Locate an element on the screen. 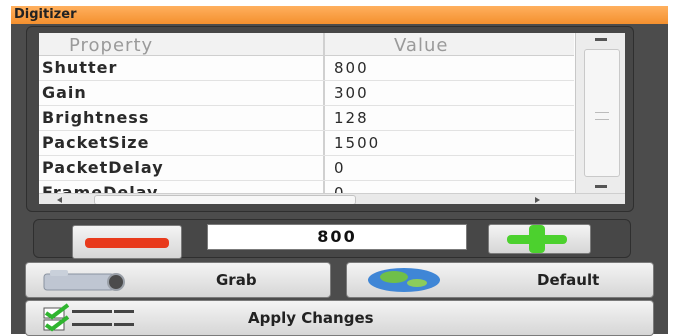 Image resolution: width=681 pixels, height=336 pixels. grip-icon is located at coordinates (602, 116).